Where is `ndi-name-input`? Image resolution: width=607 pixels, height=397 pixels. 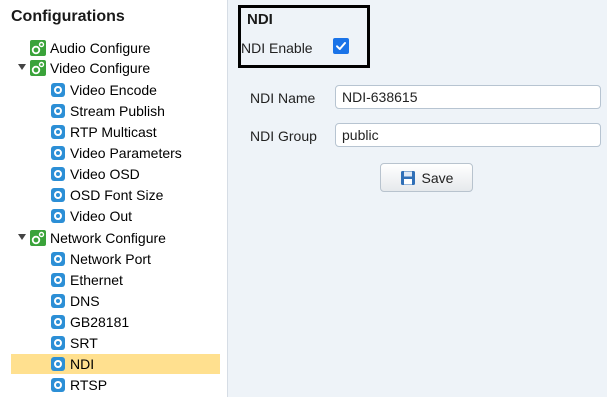
ndi-name-input is located at coordinates (468, 97).